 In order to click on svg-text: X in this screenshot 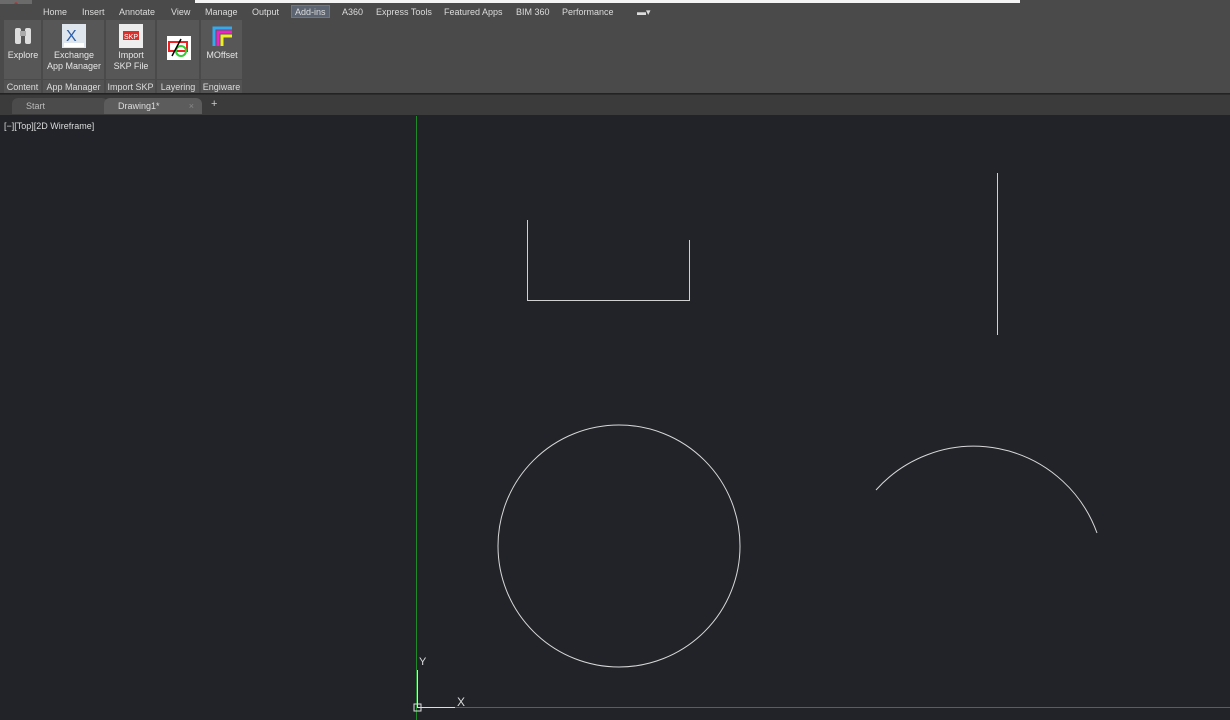, I will do `click(71, 36)`.